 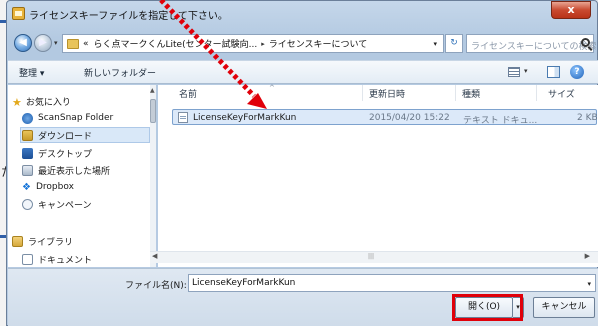 What do you see at coordinates (27, 153) in the screenshot?
I see `desktop-icon` at bounding box center [27, 153].